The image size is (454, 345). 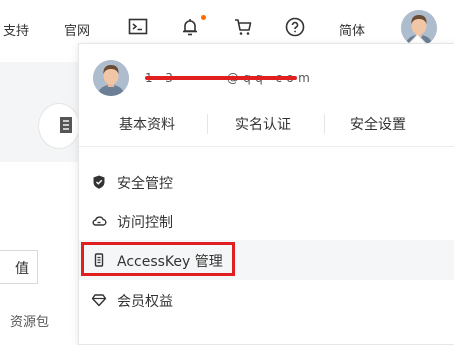 I want to click on tab-real-name-verification: 实名认证, so click(x=263, y=124).